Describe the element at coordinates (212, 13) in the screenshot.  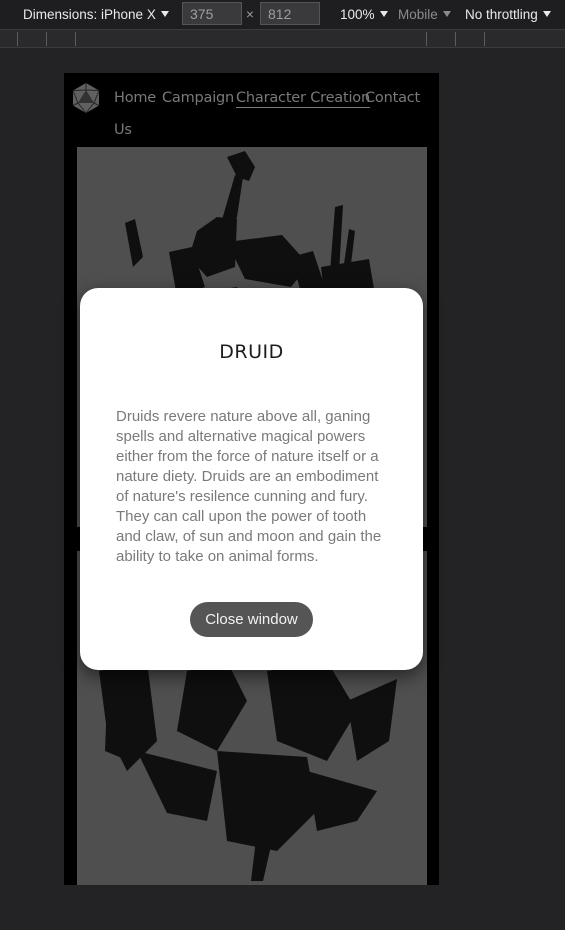
I see `width-input: 375` at that location.